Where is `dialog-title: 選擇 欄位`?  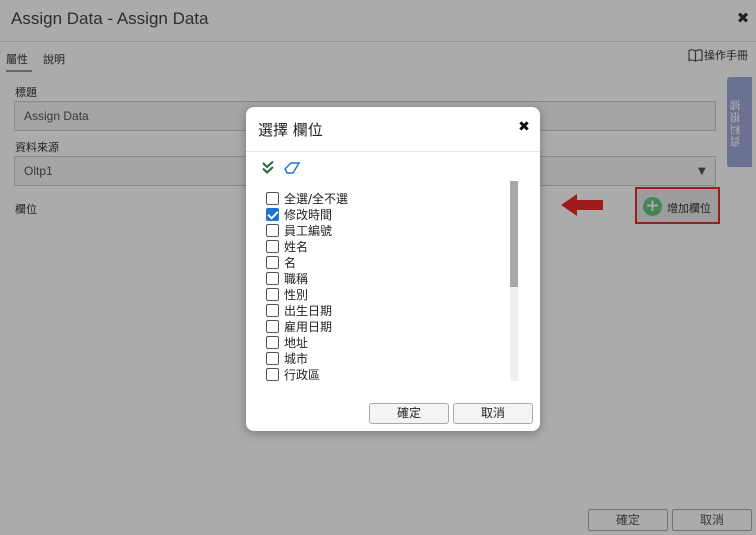 dialog-title: 選擇 欄位 is located at coordinates (290, 130).